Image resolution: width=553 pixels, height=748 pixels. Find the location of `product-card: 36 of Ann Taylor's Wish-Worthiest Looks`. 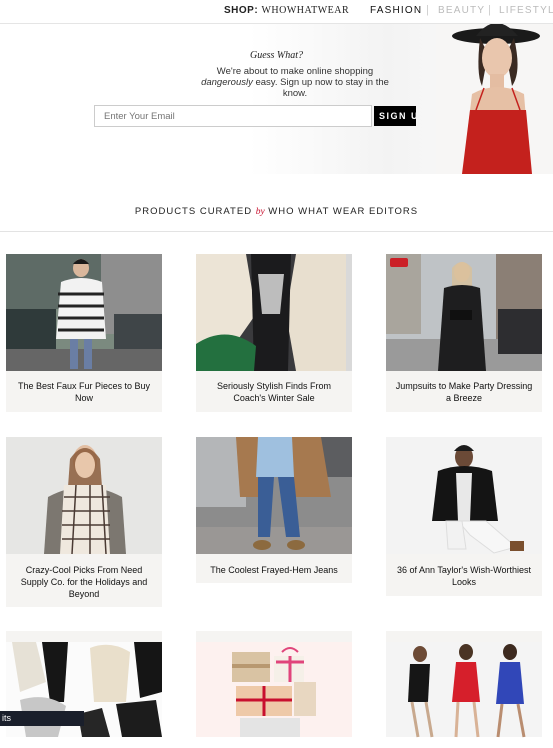

product-card: 36 of Ann Taylor's Wish-Worthiest Looks is located at coordinates (464, 516).